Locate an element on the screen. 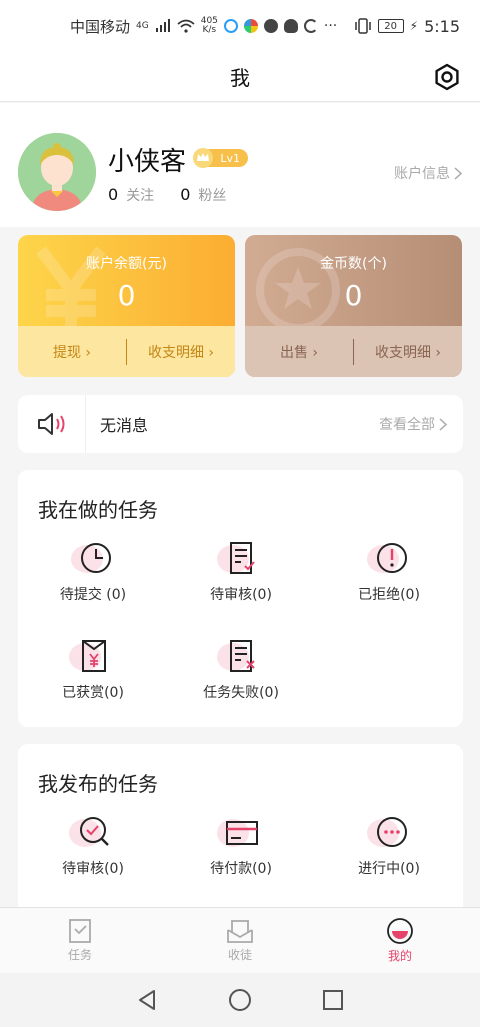 This screenshot has width=480, height=1027. search-check-icon is located at coordinates (89, 832).